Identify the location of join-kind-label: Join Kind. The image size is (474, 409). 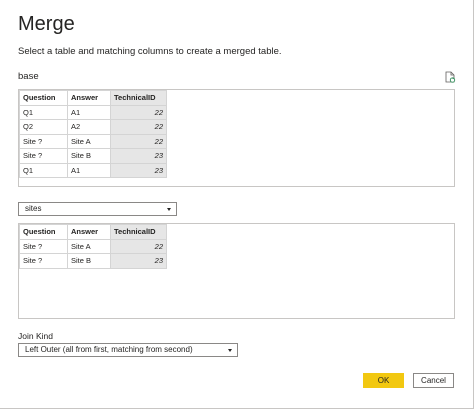
(35, 336).